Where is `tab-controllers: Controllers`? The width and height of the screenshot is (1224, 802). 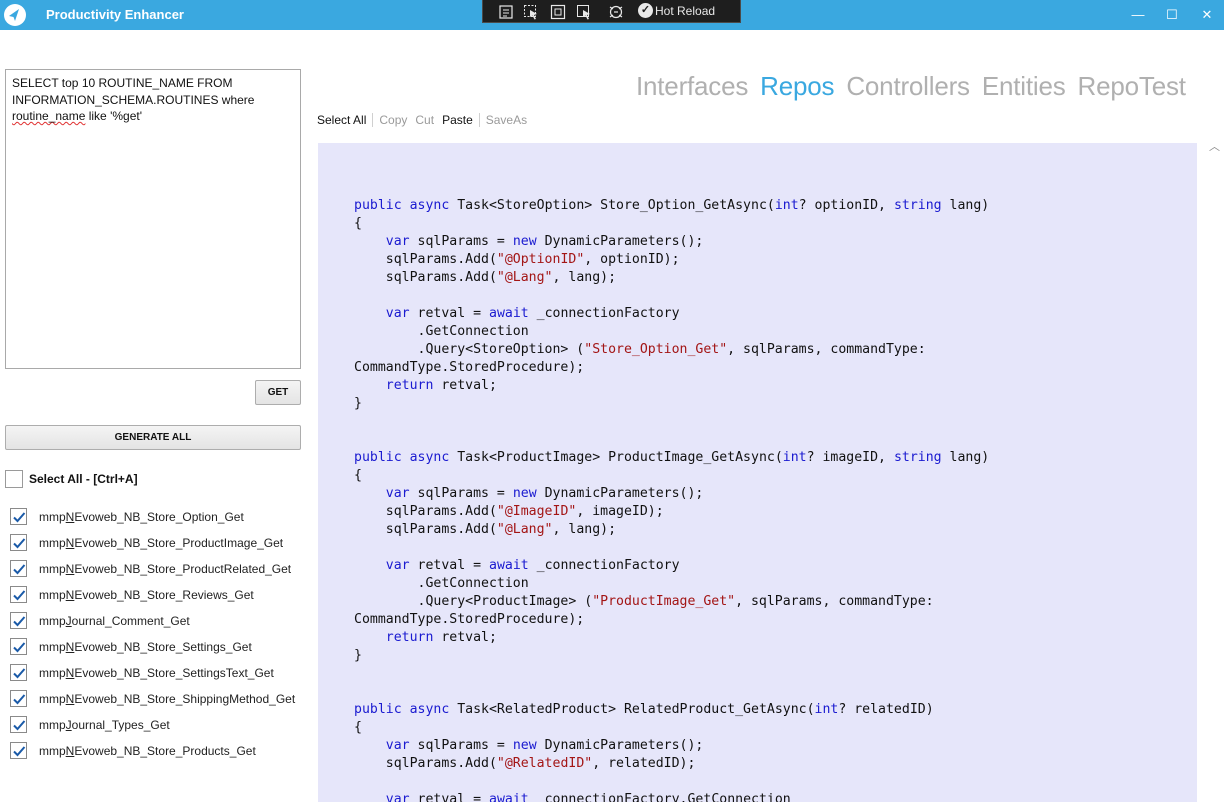 tab-controllers: Controllers is located at coordinates (908, 87).